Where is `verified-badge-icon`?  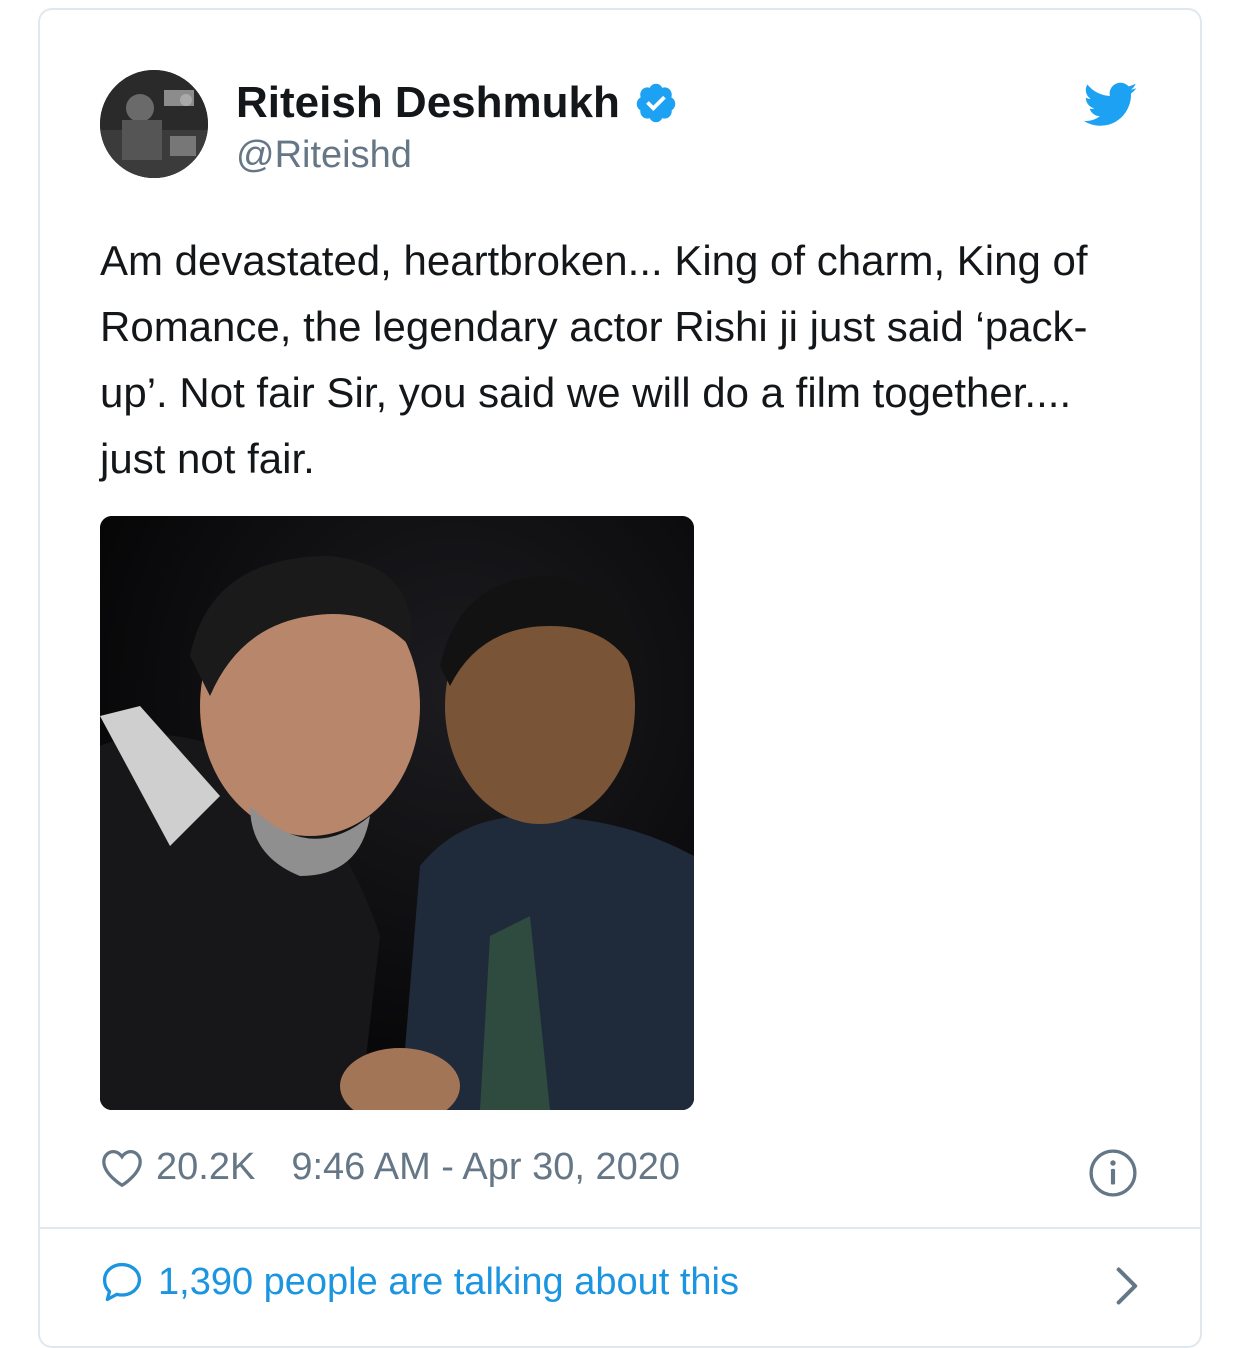
verified-badge-icon is located at coordinates (656, 103).